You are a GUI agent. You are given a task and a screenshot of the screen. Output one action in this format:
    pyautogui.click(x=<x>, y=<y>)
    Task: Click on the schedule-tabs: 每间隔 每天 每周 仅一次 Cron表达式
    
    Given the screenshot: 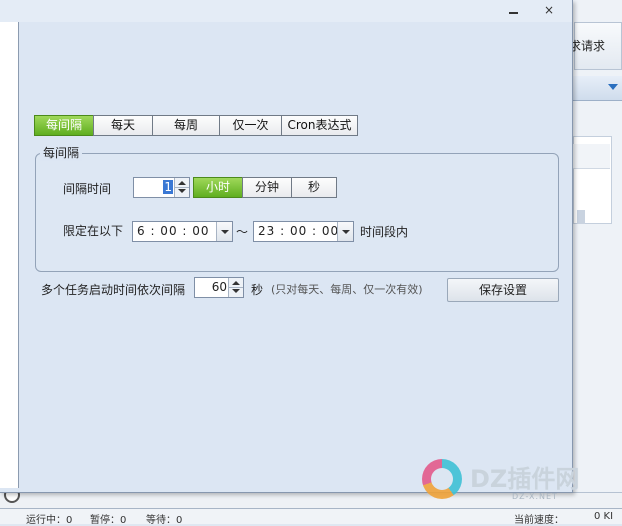 What is the action you would take?
    pyautogui.click(x=196, y=125)
    